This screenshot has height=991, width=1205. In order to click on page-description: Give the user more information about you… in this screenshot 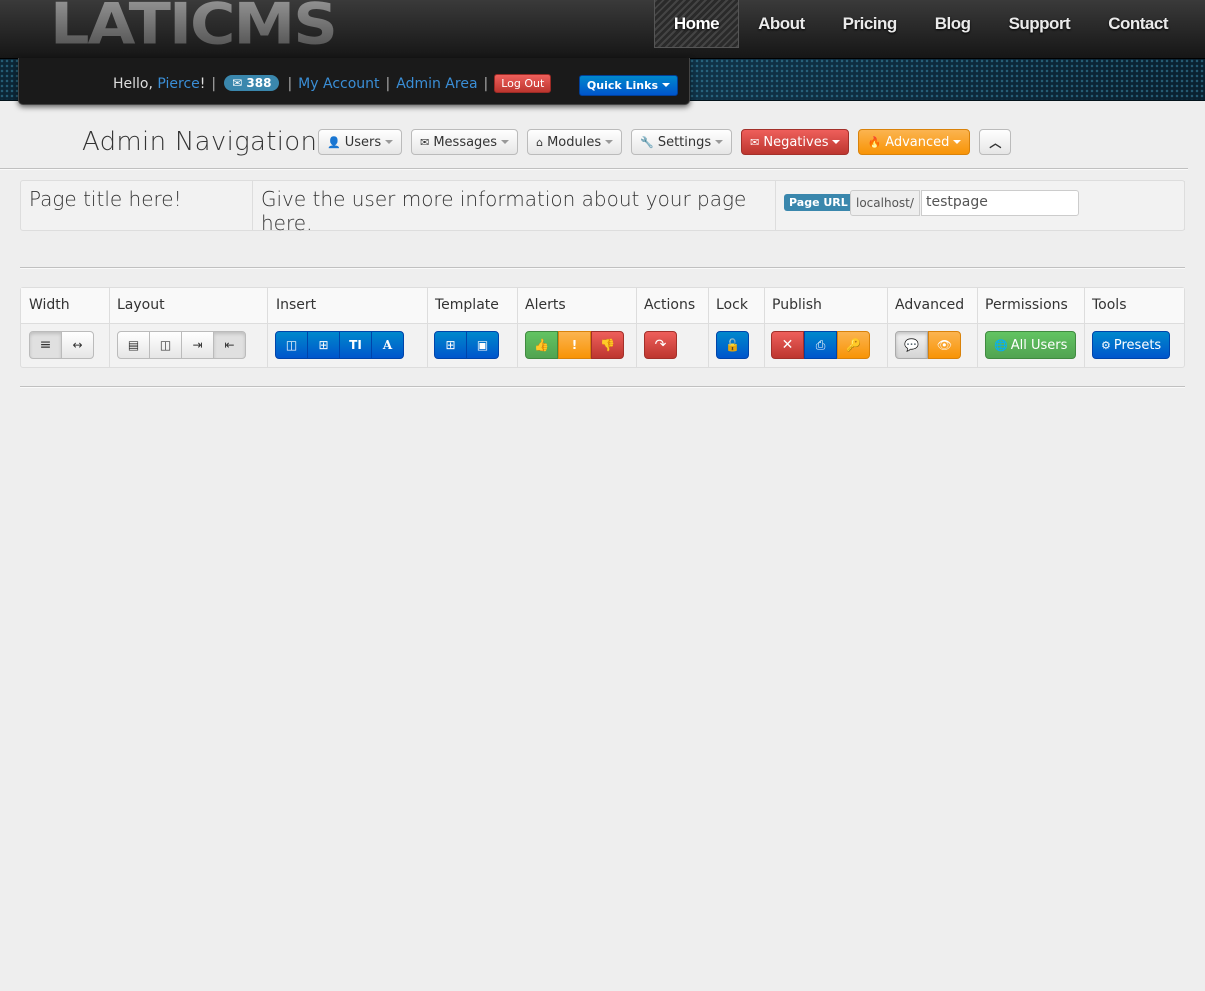, I will do `click(514, 208)`.